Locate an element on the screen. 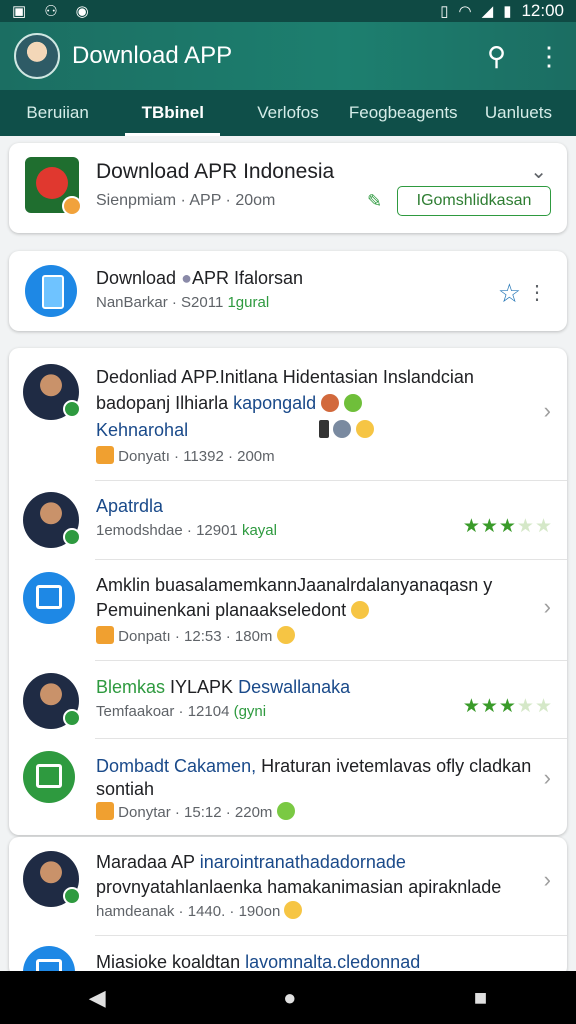  gallery-icon: ▣ is located at coordinates (19, 11).